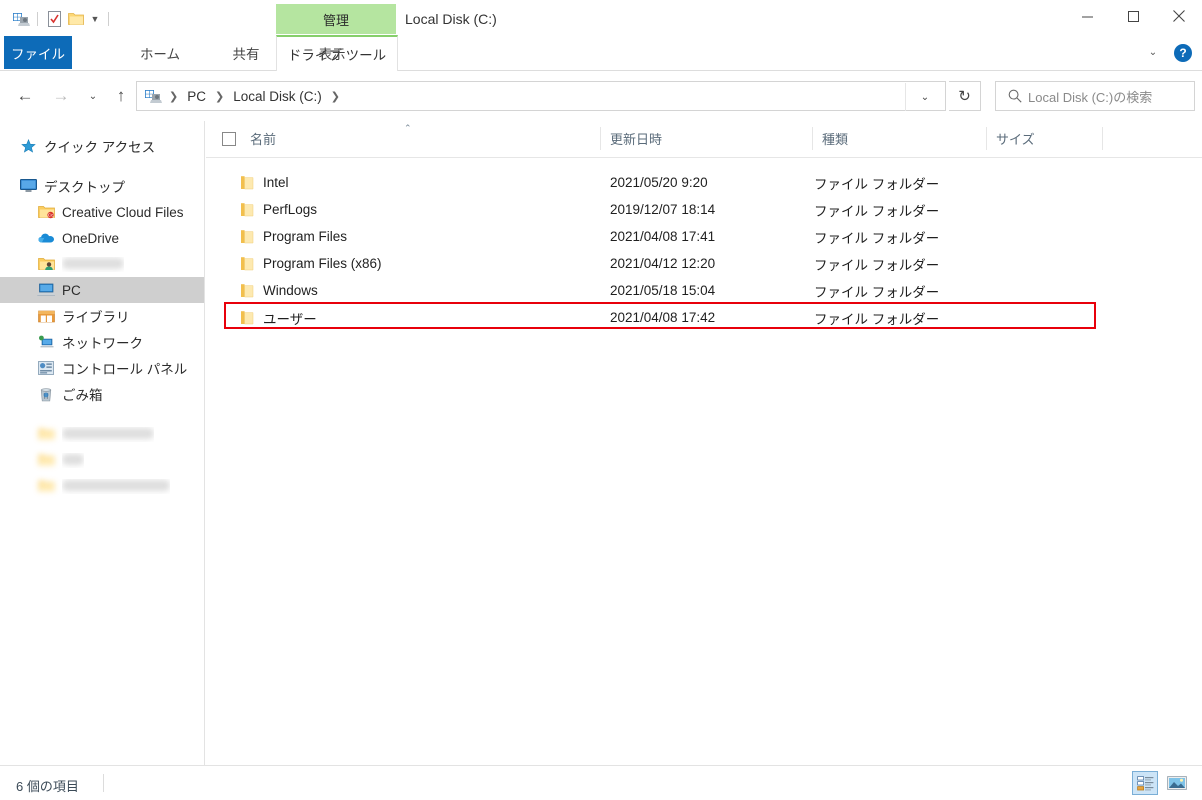  Describe the element at coordinates (46, 238) in the screenshot. I see `onedrive-icon` at that location.